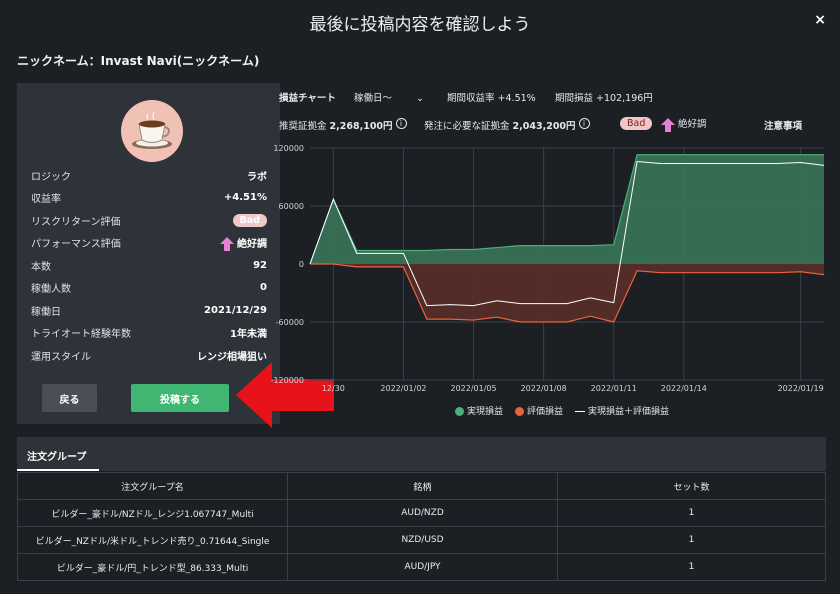  I want to click on row-performance: パフォーマンス評価 絶好調, so click(149, 243).